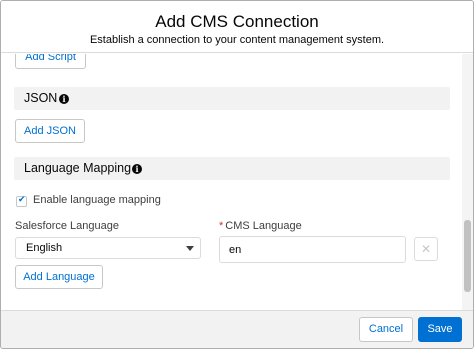  I want to click on enable-language-mapping-checkbox: ✔, so click(21, 200).